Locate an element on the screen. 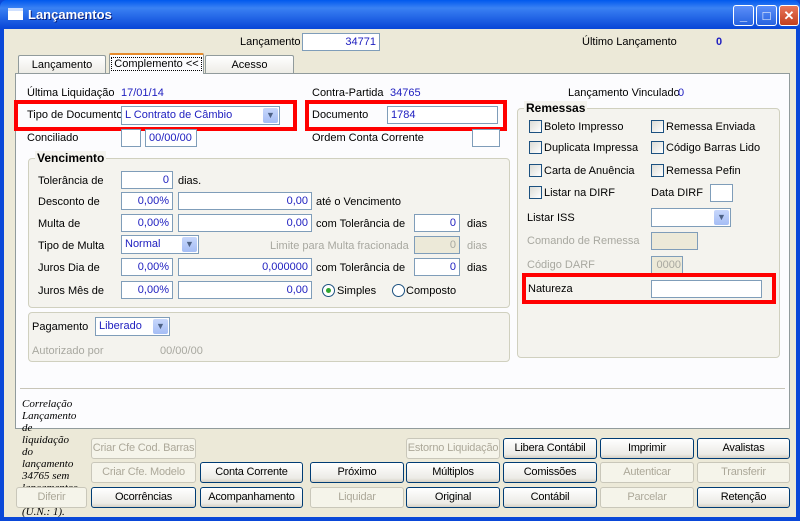 This screenshot has width=800, height=521. estorno-liquidacao-button: Estorno Liquidação is located at coordinates (453, 448).